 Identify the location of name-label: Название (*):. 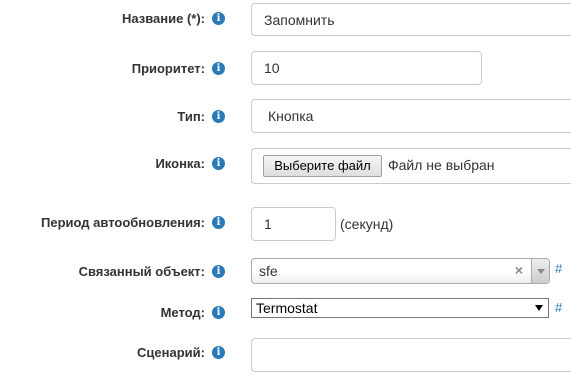
(163, 18).